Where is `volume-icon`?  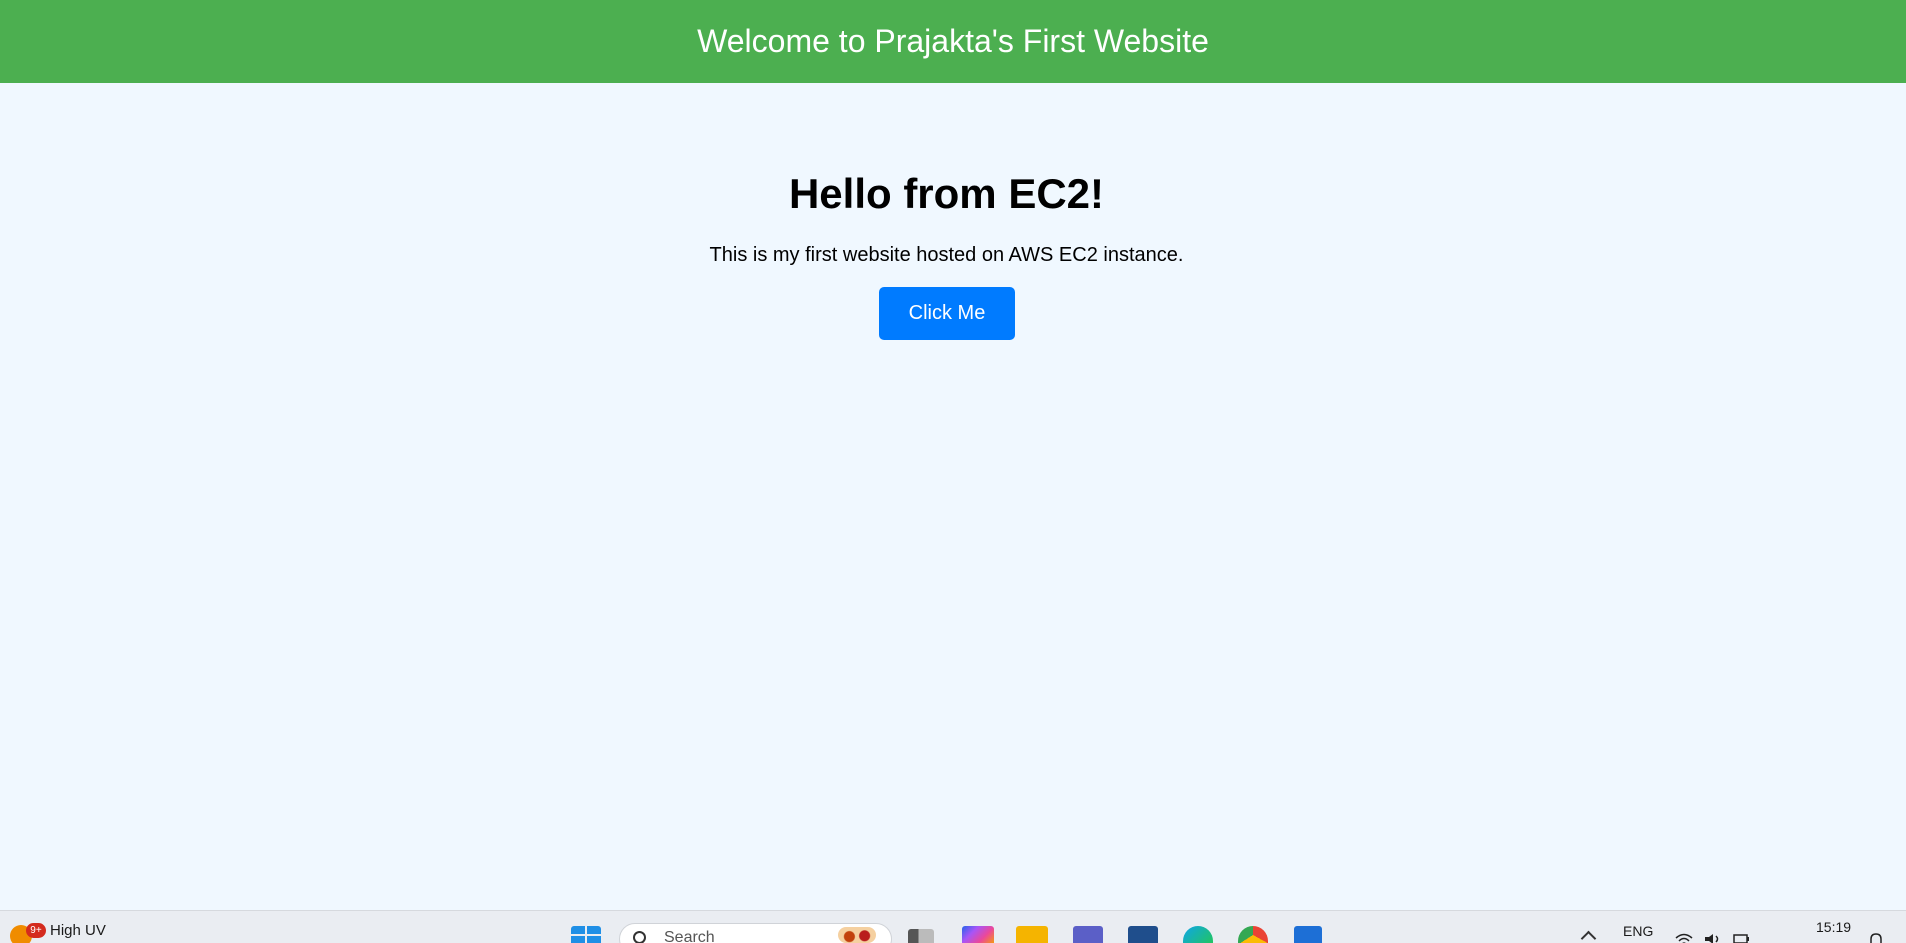 volume-icon is located at coordinates (1713, 937).